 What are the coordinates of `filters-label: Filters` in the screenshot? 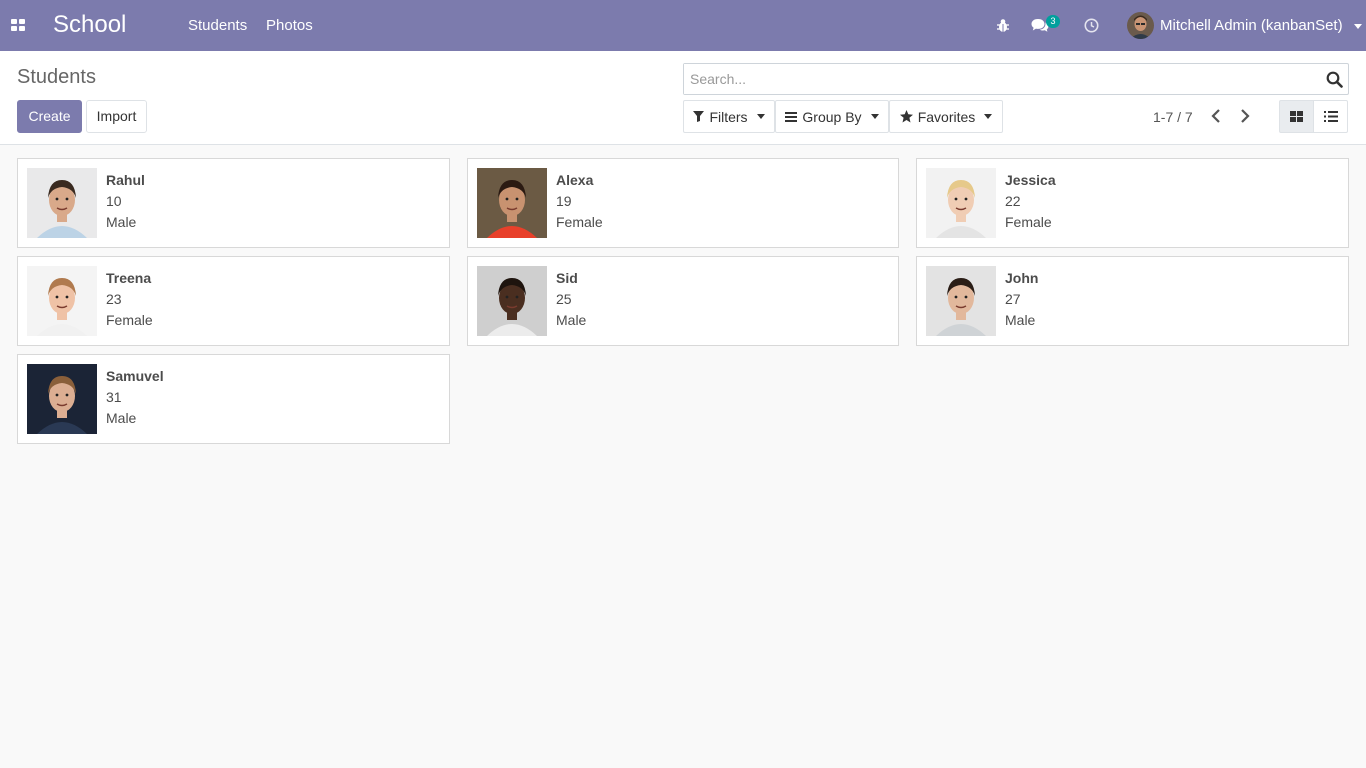 It's located at (728, 116).